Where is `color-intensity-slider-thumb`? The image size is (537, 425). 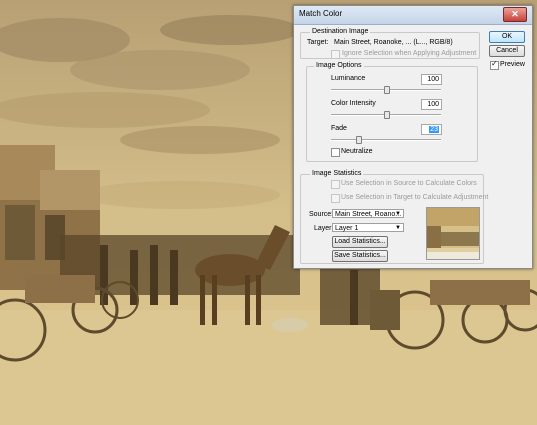
color-intensity-slider-thumb is located at coordinates (387, 115).